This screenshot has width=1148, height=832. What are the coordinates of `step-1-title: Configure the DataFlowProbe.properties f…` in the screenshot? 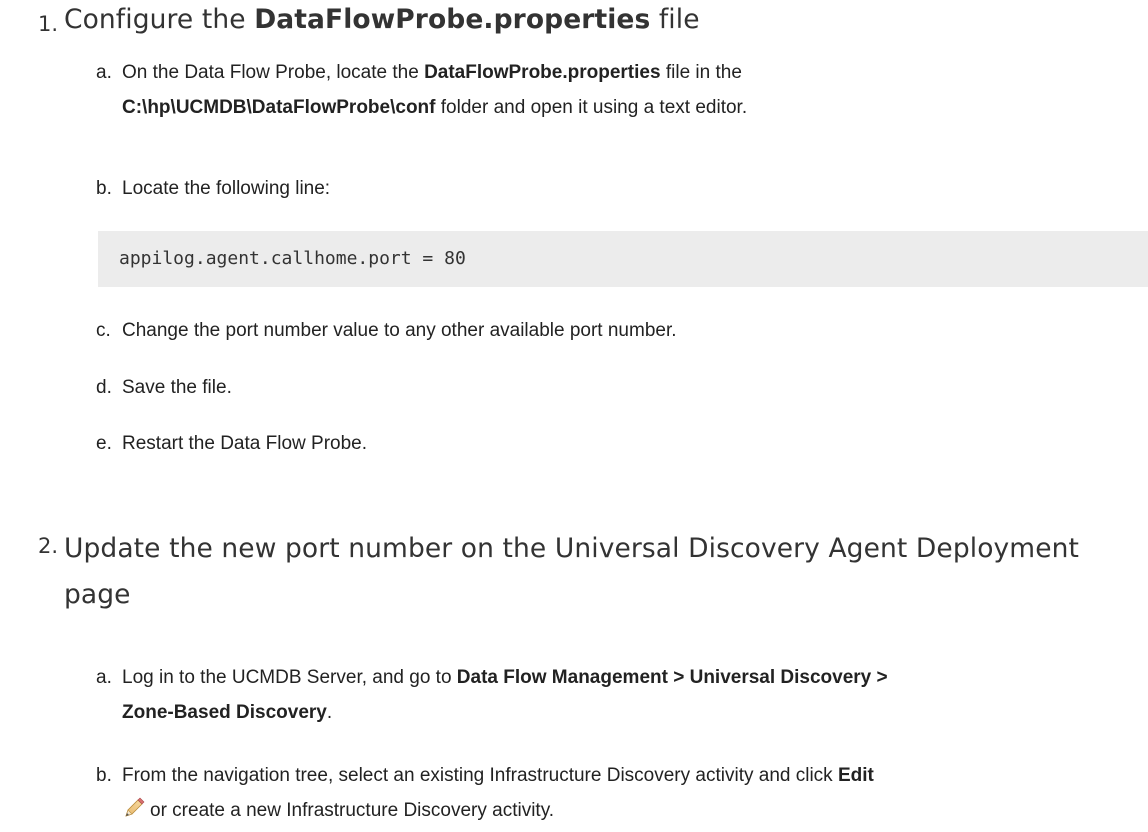 It's located at (382, 19).